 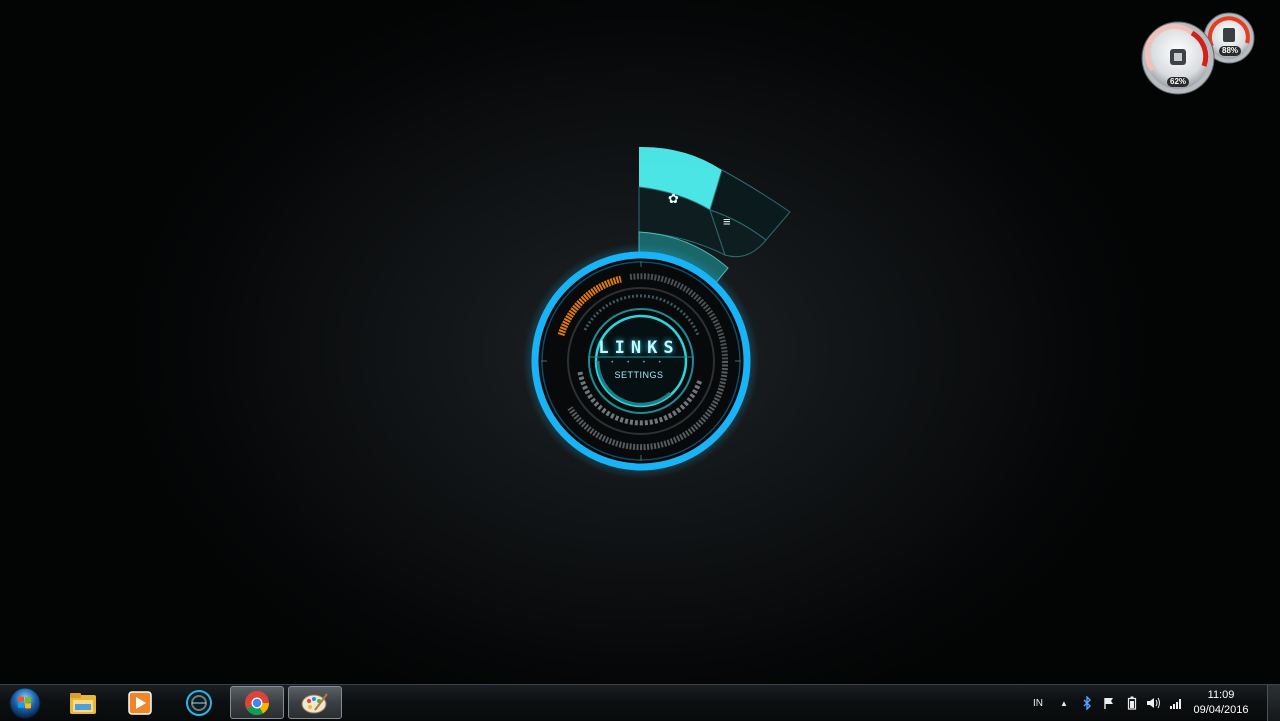 I want to click on gear-ring-icon, so click(x=199, y=702).